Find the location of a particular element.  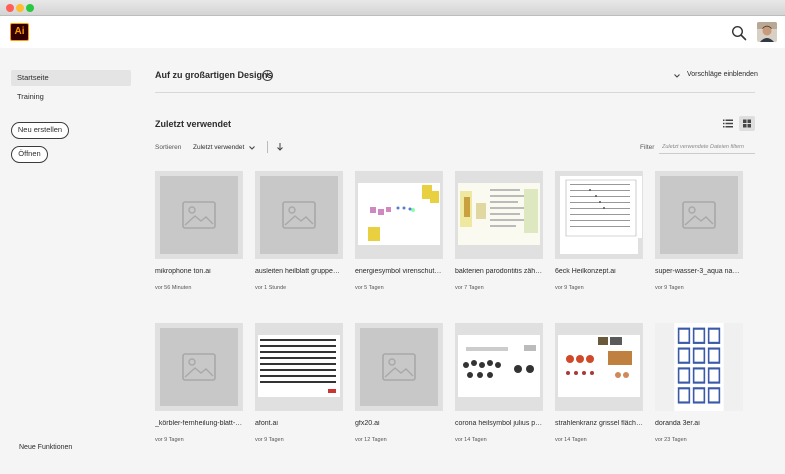

app-header: Ai is located at coordinates (392, 32).